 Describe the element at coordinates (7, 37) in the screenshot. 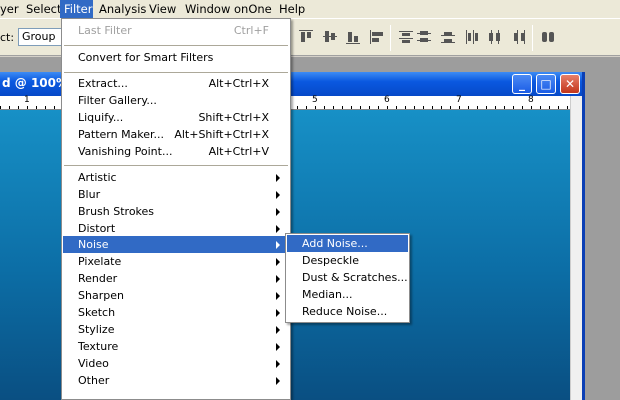

I see `auto-select-label: ct:` at that location.